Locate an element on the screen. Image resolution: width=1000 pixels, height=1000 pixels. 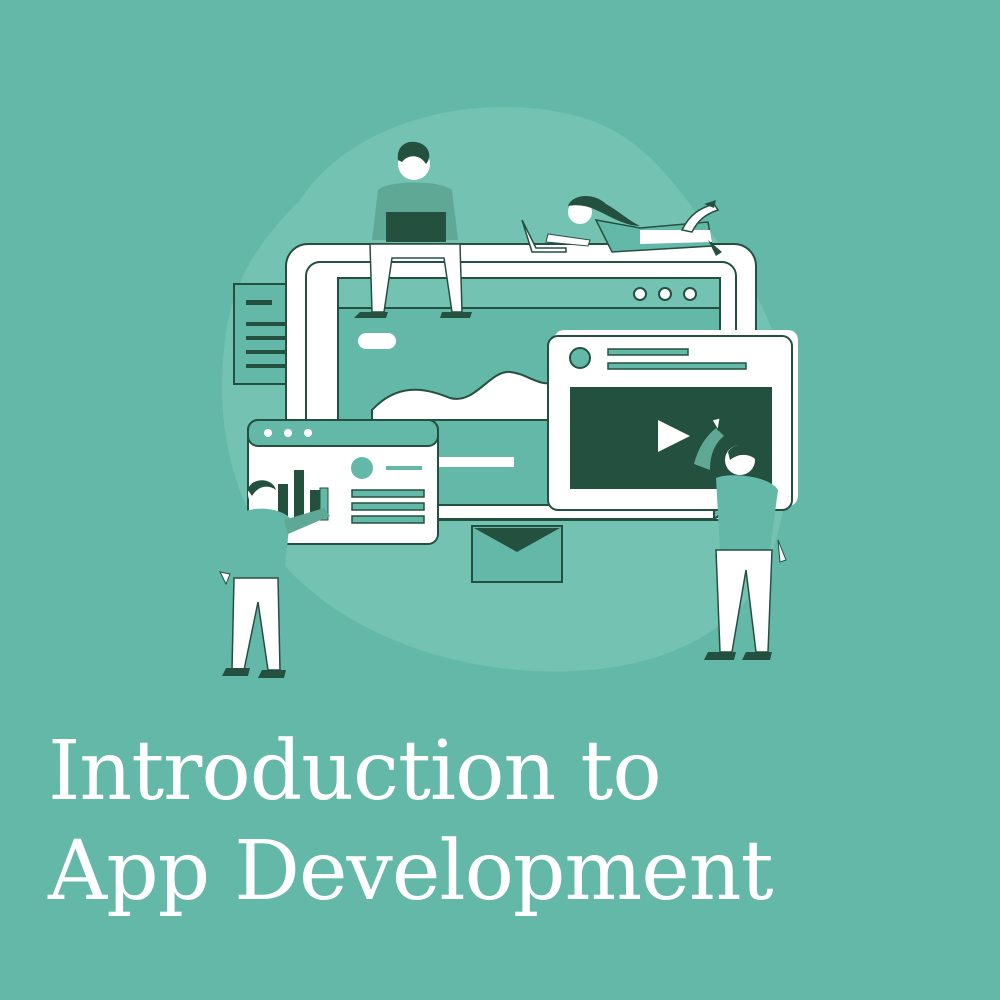
course-title-line-2: App Development is located at coordinates (411, 871).